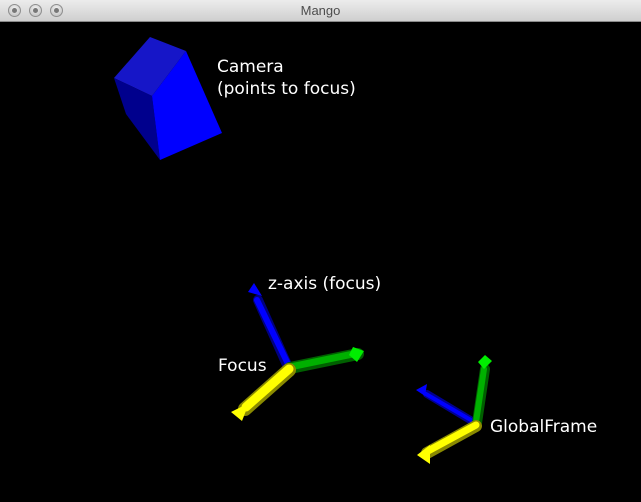  Describe the element at coordinates (255, 289) in the screenshot. I see `focus-z-arrowhead` at that location.